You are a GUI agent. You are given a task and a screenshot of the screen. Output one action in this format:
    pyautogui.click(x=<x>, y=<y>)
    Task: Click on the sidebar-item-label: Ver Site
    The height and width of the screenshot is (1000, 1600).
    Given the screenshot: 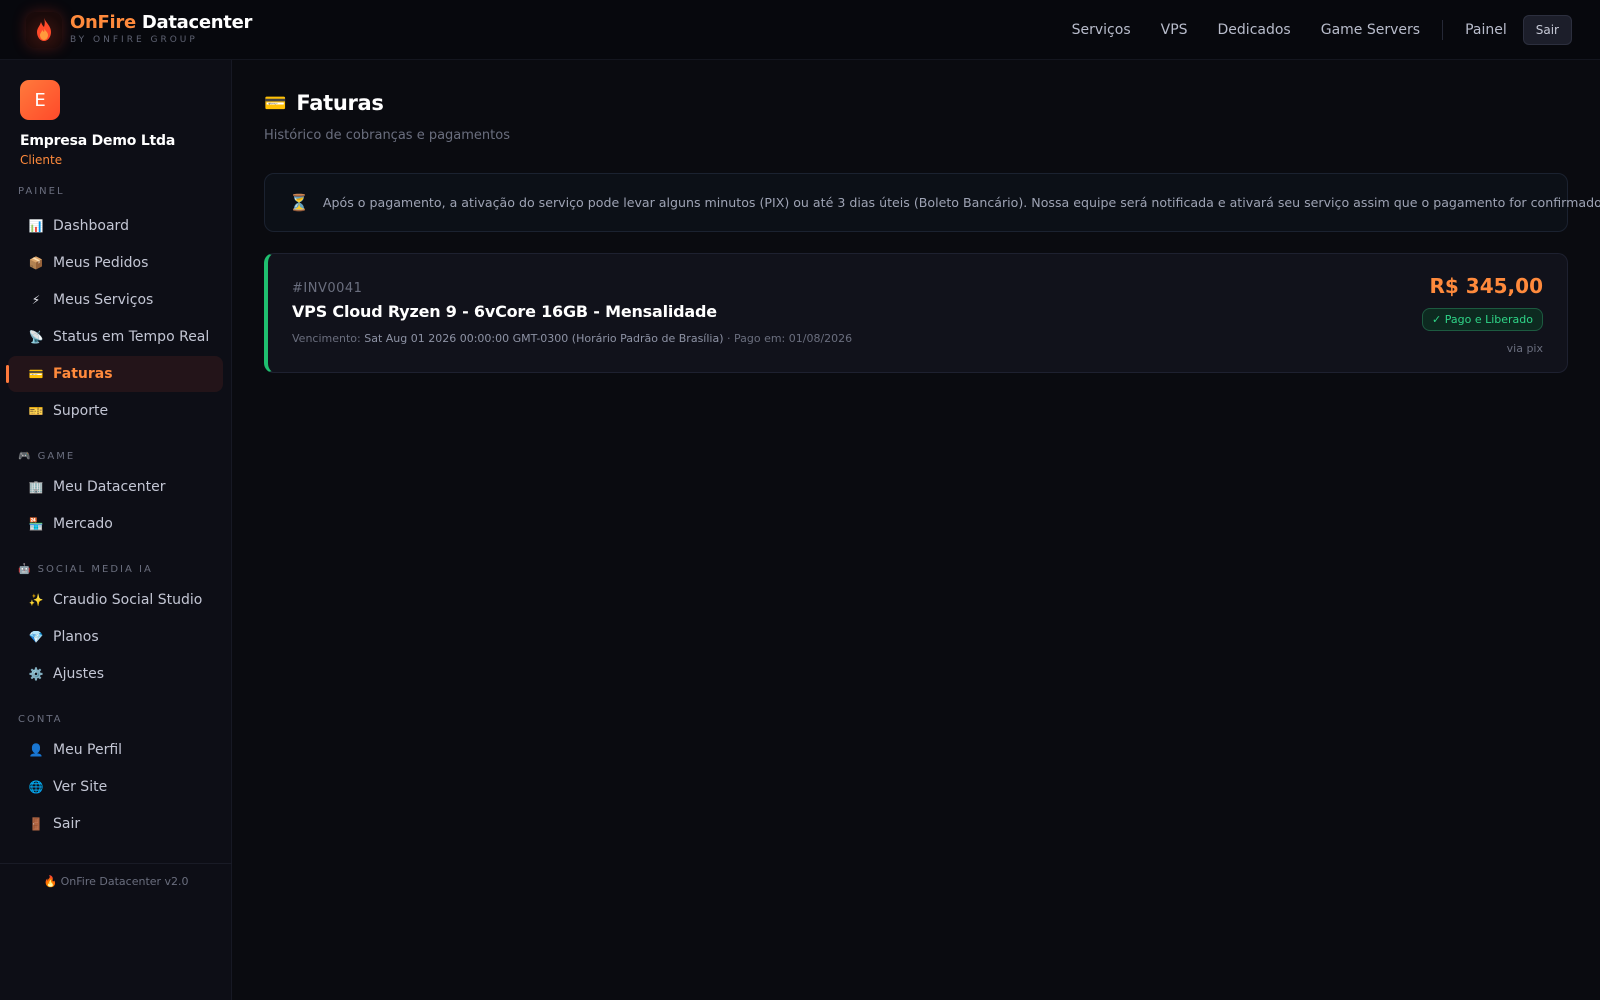 What is the action you would take?
    pyautogui.click(x=80, y=787)
    